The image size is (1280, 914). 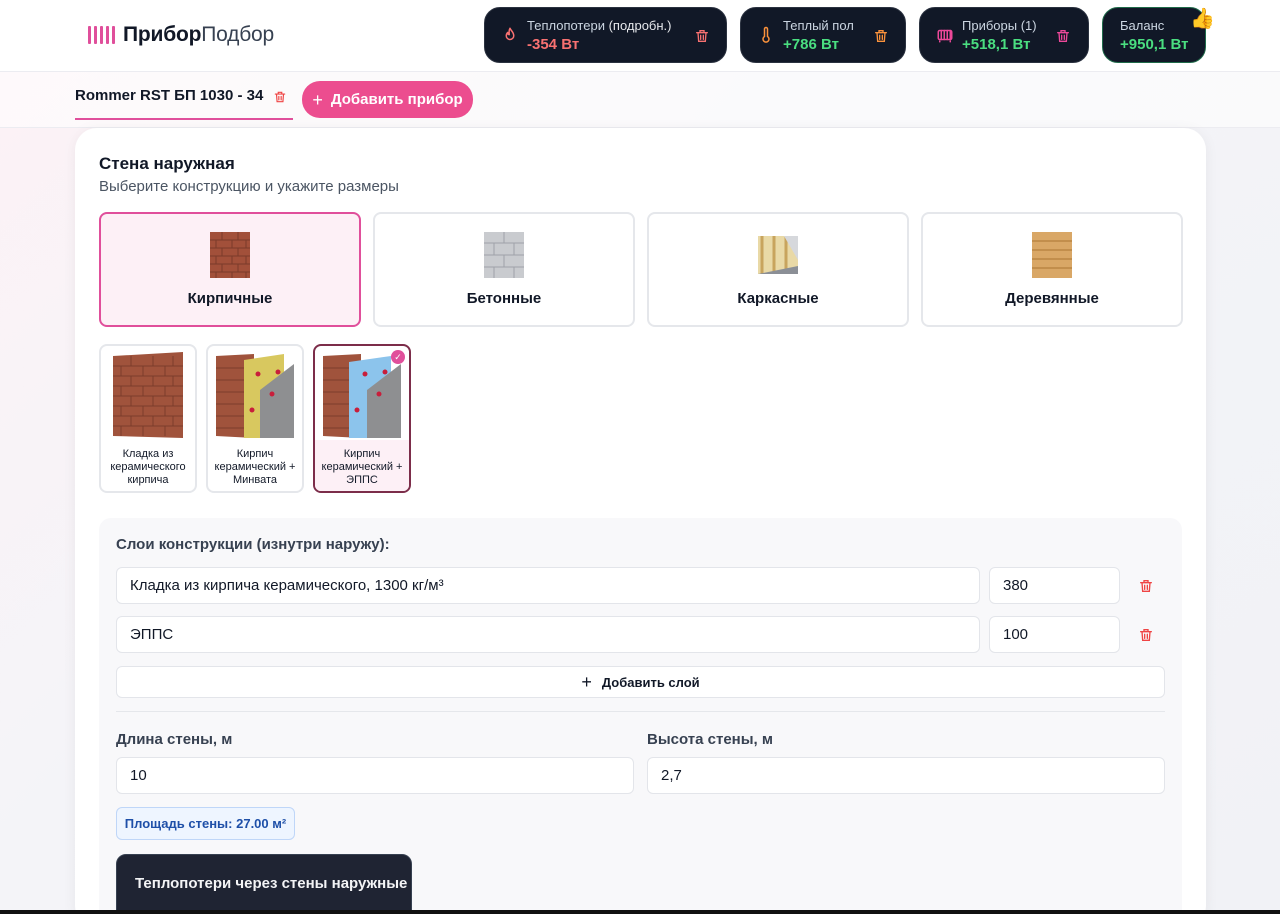 What do you see at coordinates (1154, 44) in the screenshot?
I see `balance-value: +950,1 Вт` at bounding box center [1154, 44].